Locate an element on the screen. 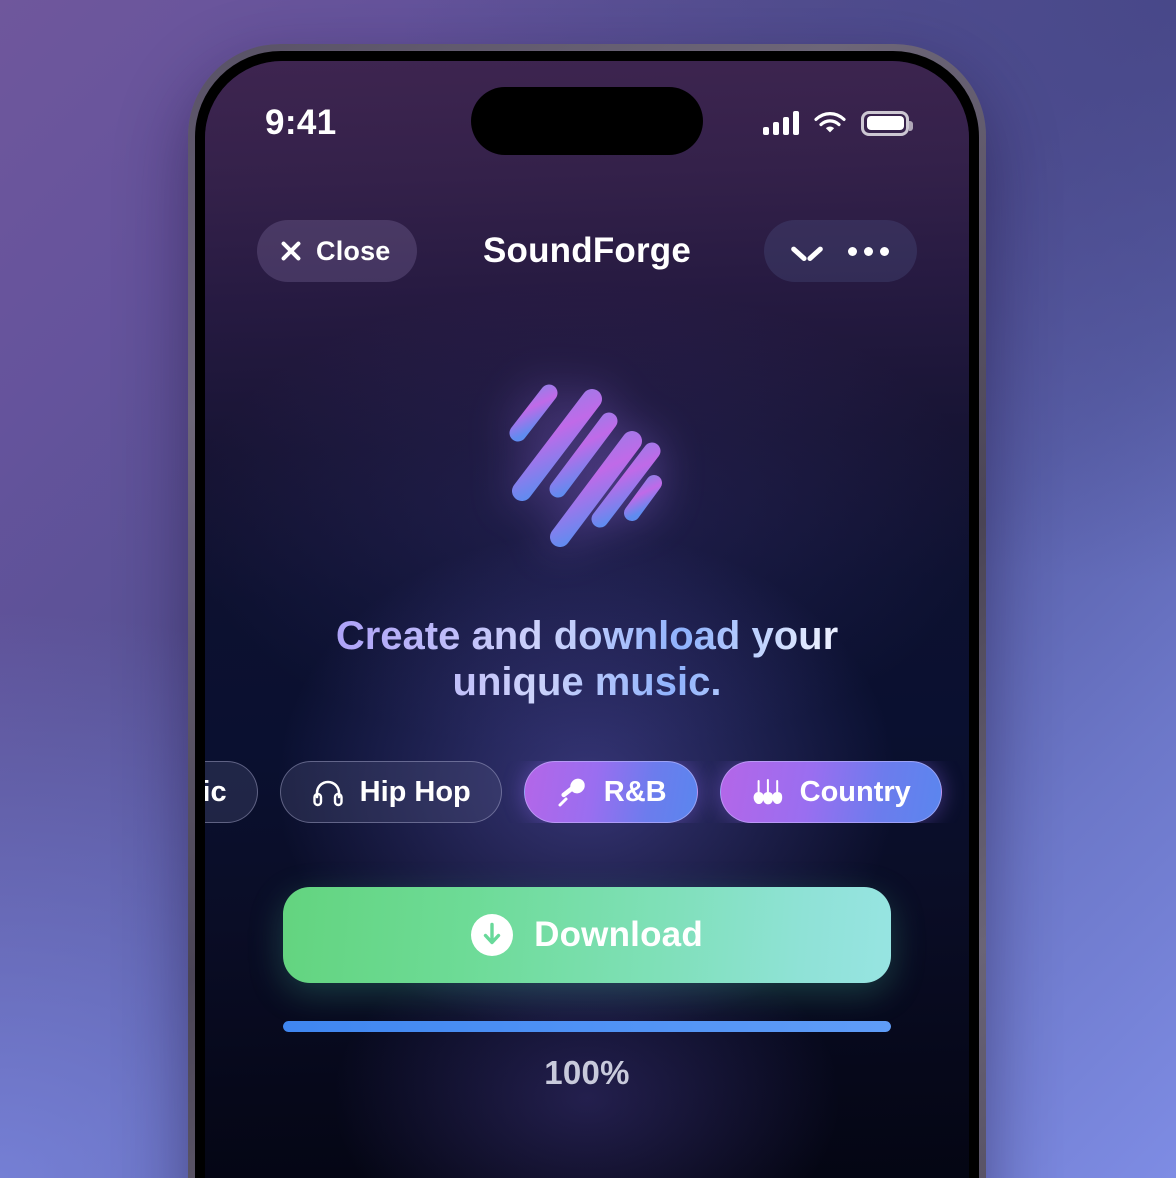  genre-chip-rnb: R&B is located at coordinates (610, 792).